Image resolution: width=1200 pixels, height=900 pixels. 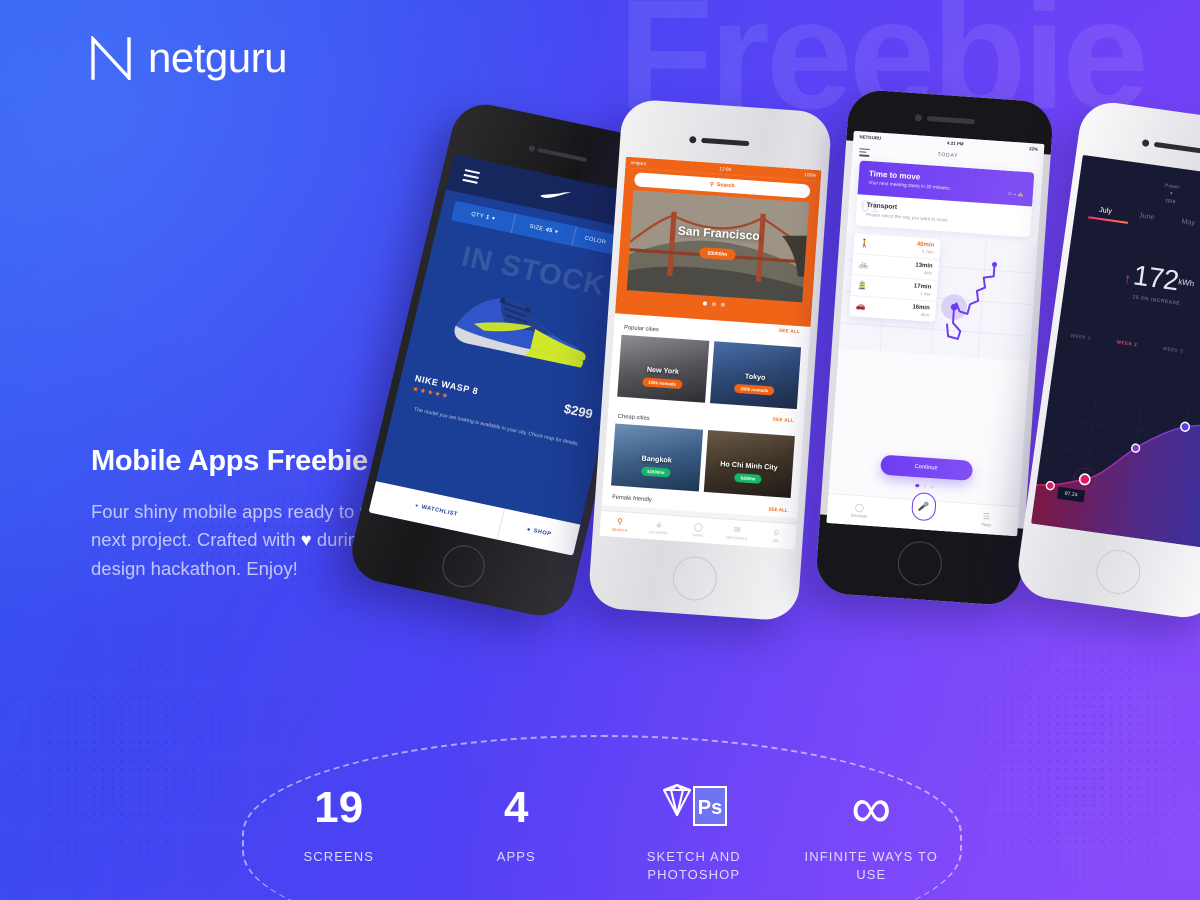 What do you see at coordinates (698, 527) in the screenshot?
I see `pin-icon: ◯` at bounding box center [698, 527].